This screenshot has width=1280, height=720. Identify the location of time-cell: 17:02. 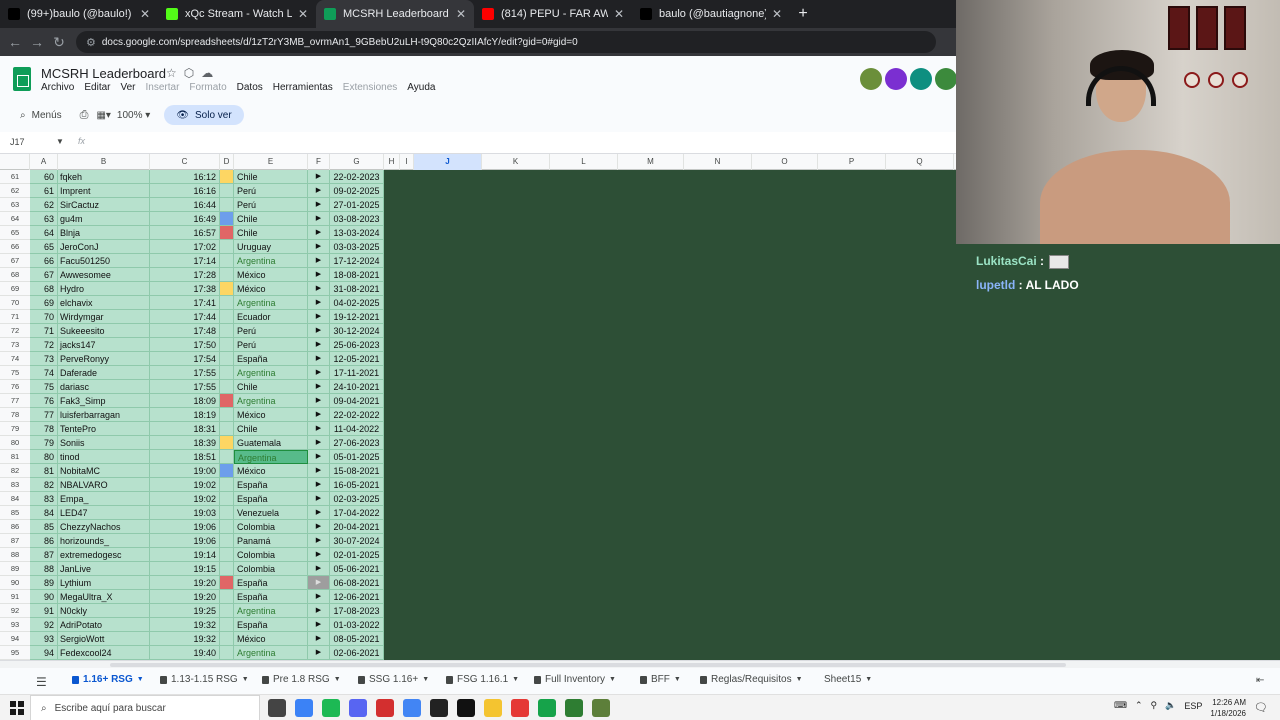
(185, 247).